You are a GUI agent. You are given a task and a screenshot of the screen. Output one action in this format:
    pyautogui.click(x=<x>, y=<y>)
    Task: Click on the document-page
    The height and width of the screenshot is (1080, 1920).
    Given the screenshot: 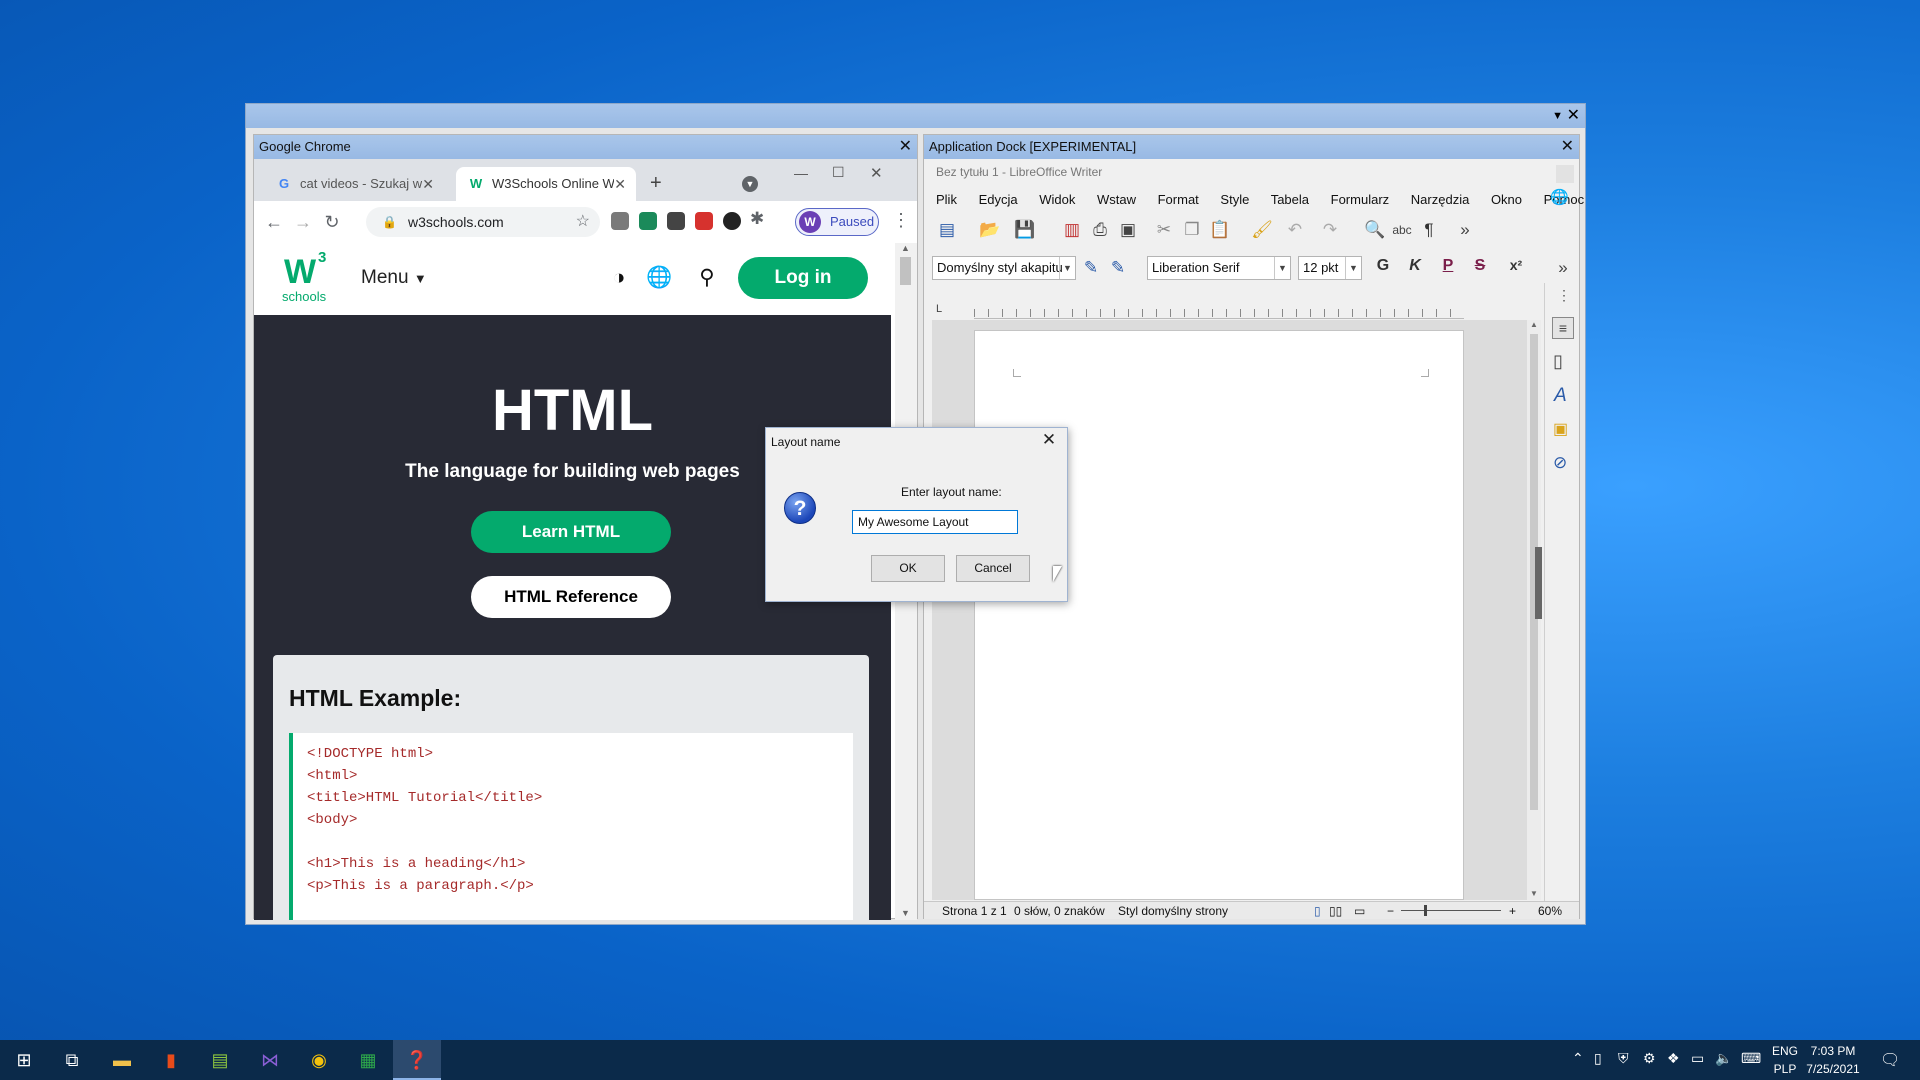 What is the action you would take?
    pyautogui.click(x=1219, y=615)
    